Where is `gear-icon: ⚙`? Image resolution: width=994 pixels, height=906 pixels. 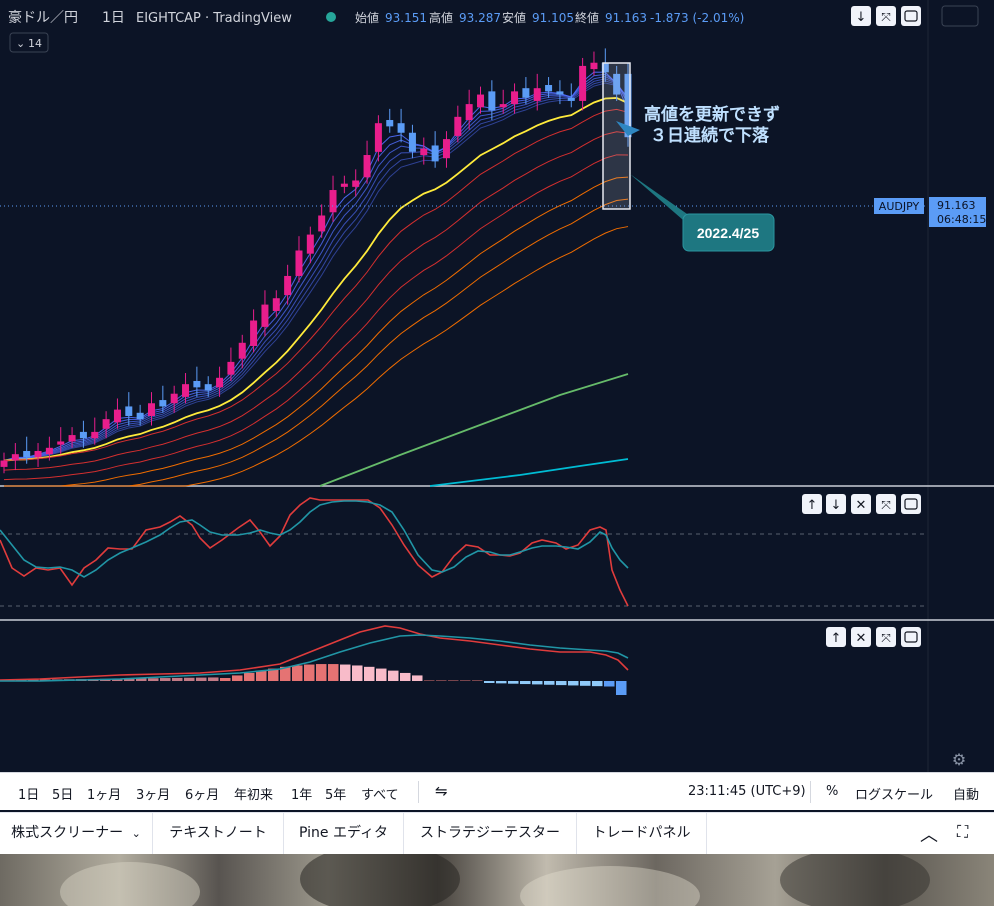 gear-icon: ⚙ is located at coordinates (959, 759).